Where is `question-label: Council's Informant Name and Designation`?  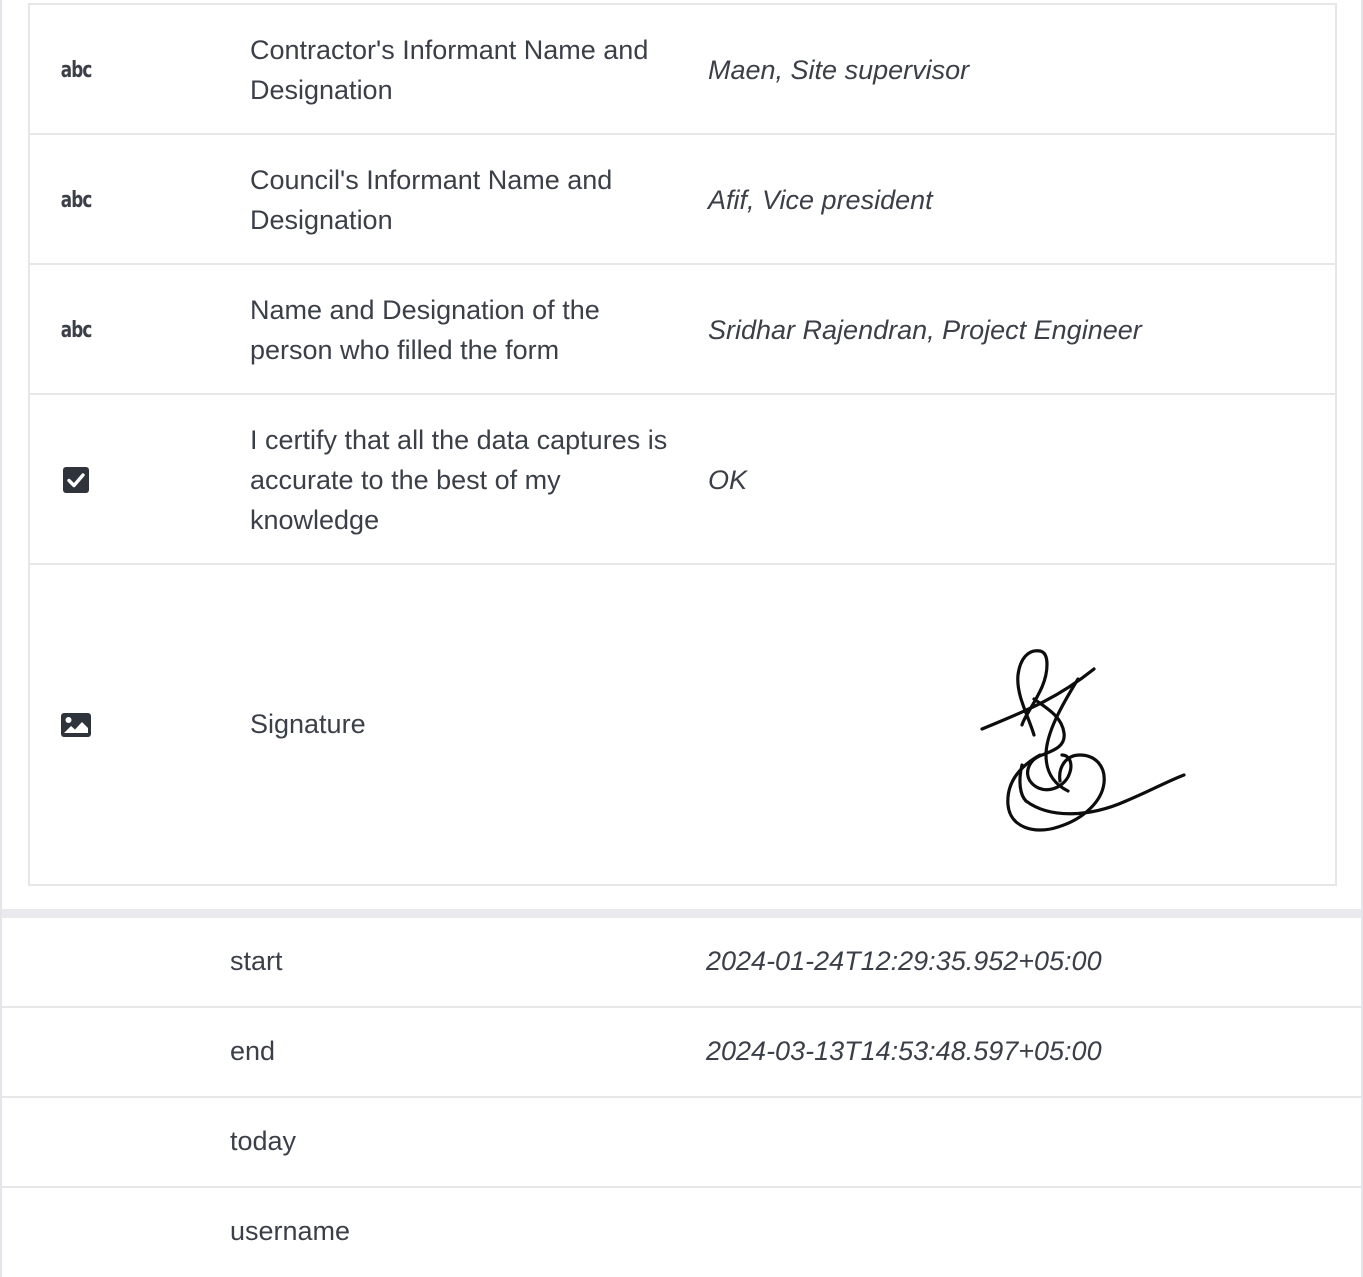
question-label: Council's Informant Name and Designation is located at coordinates (431, 200).